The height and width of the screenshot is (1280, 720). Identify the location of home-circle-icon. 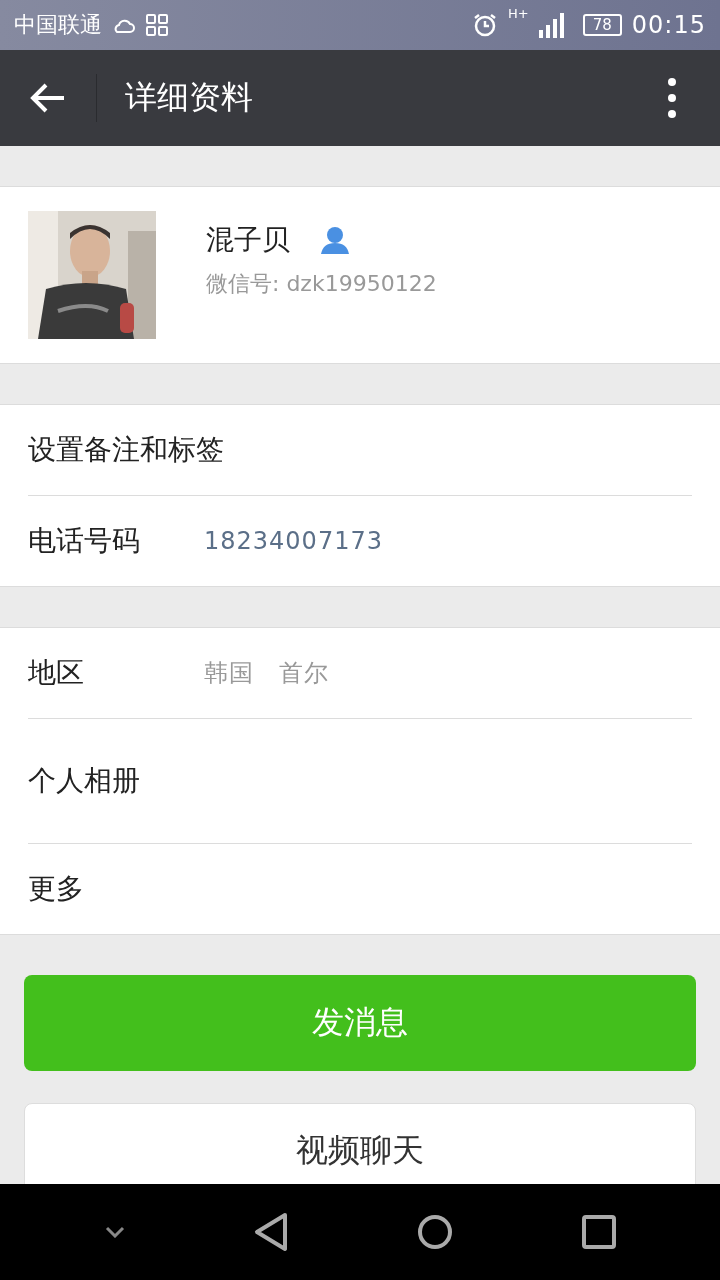
(434, 1232).